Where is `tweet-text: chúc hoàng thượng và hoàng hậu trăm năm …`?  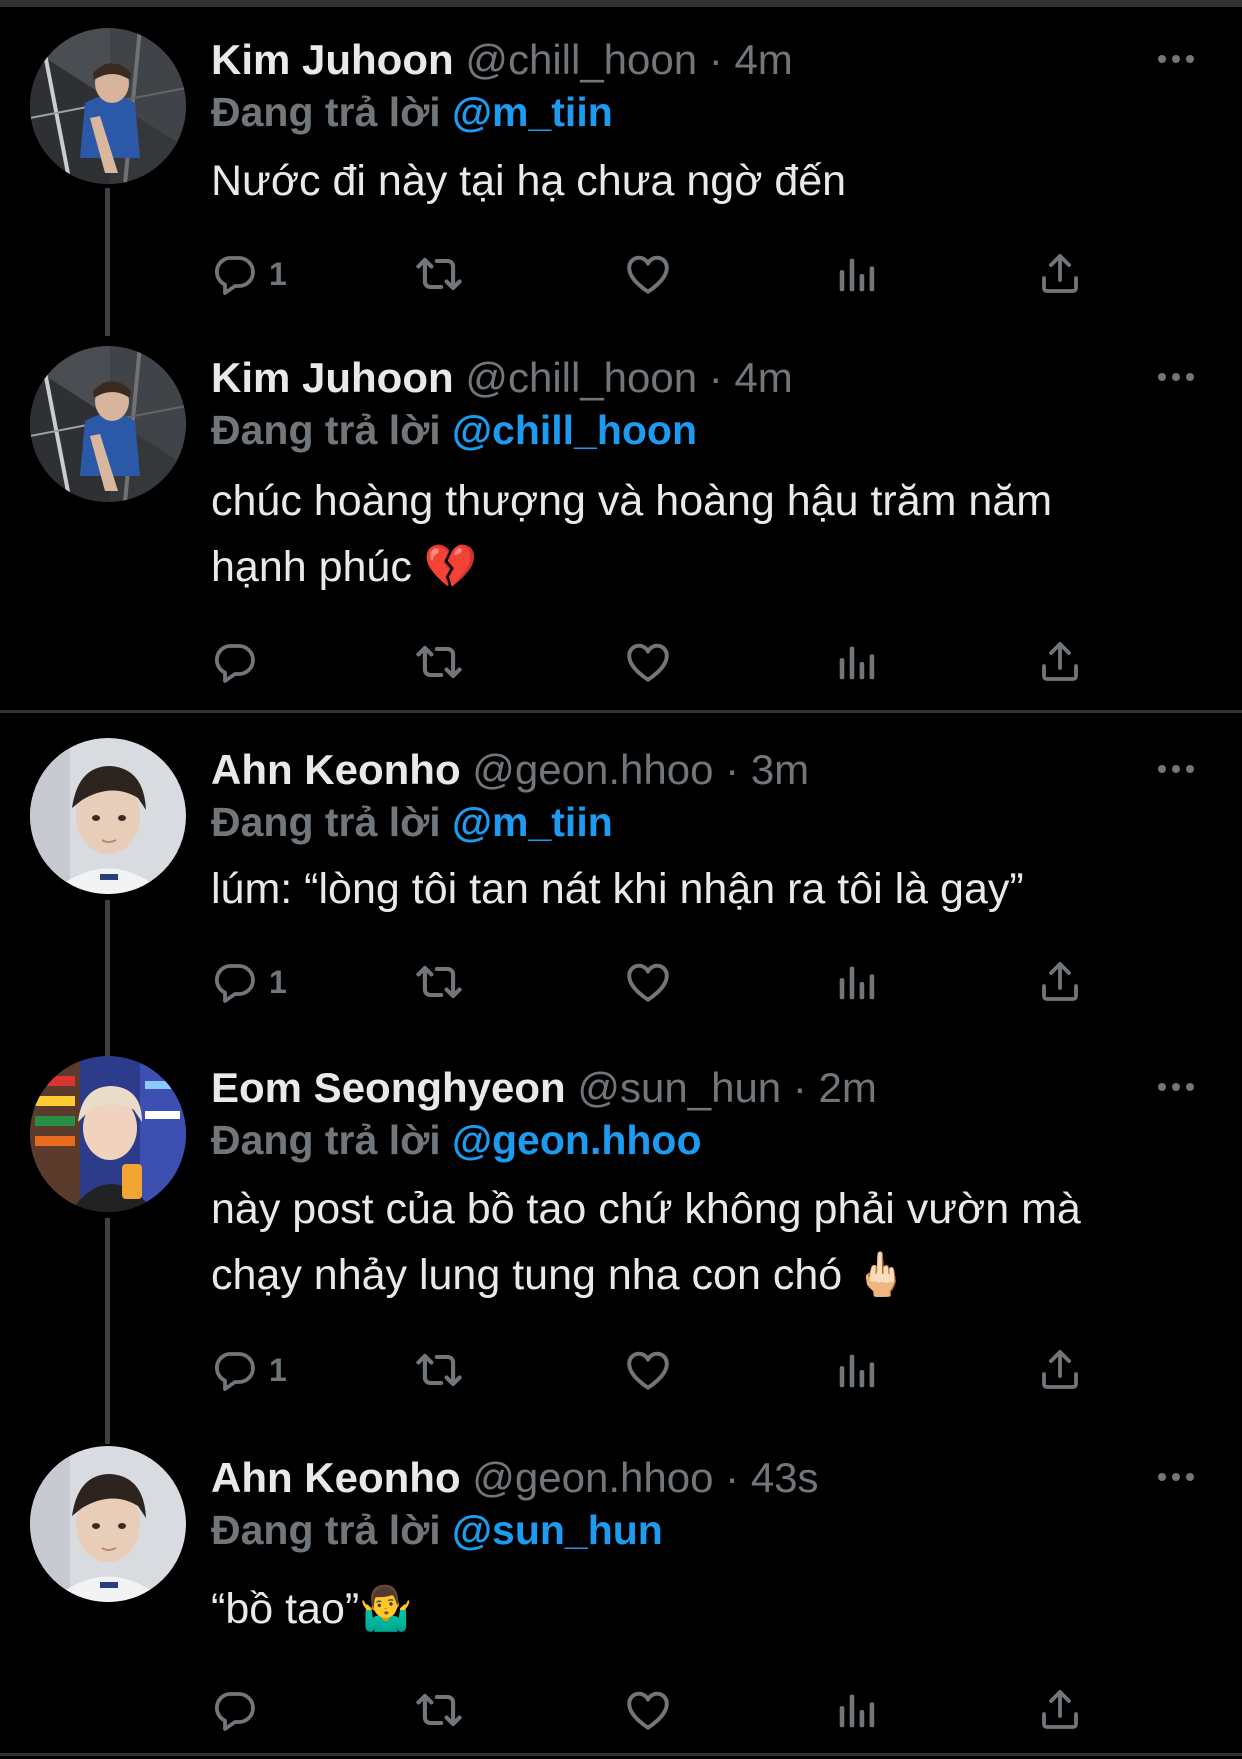
tweet-text: chúc hoàng thượng và hoàng hậu trăm năm … is located at coordinates (711, 534).